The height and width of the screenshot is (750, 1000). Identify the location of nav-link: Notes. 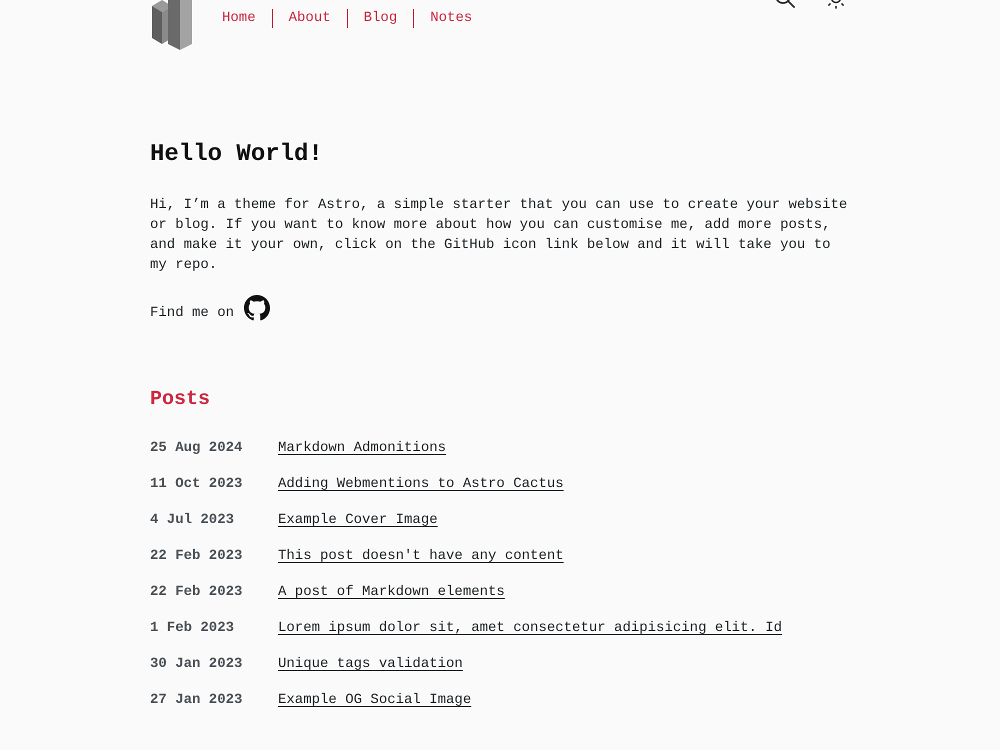
(451, 18).